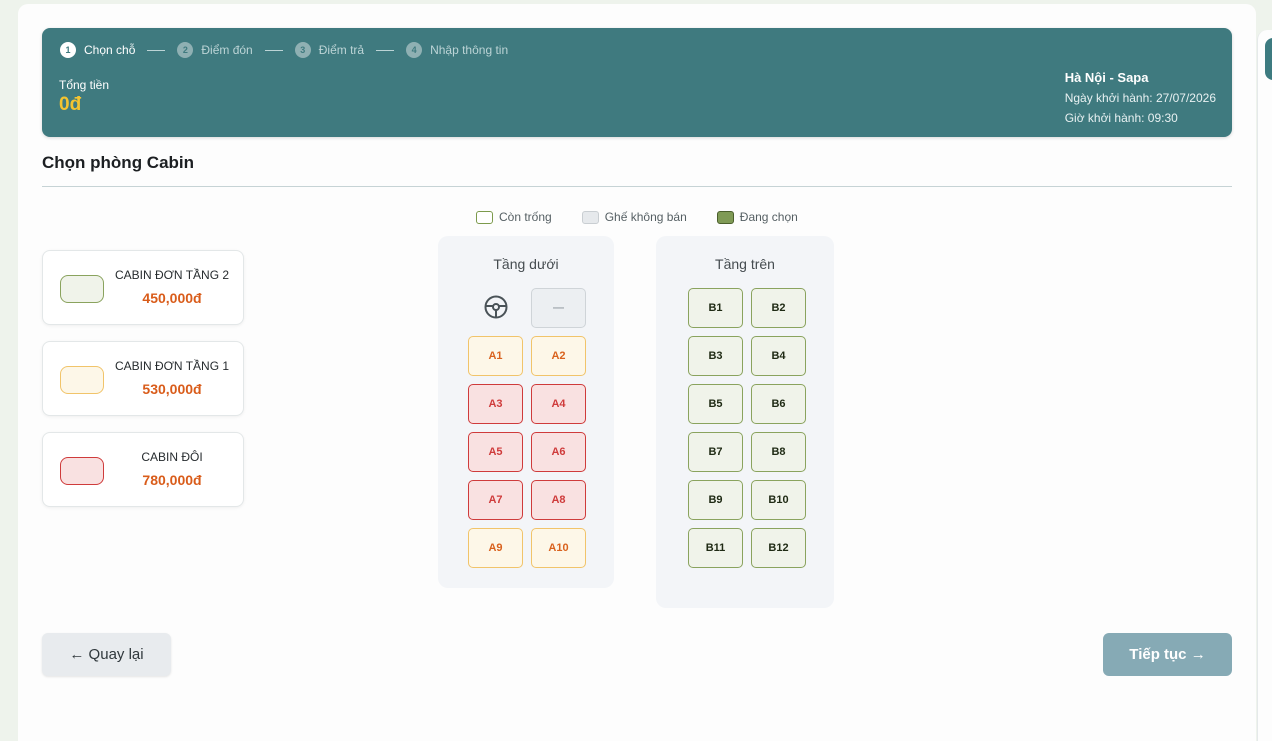 The image size is (1272, 741). Describe the element at coordinates (715, 308) in the screenshot. I see `seat-B1: B1` at that location.